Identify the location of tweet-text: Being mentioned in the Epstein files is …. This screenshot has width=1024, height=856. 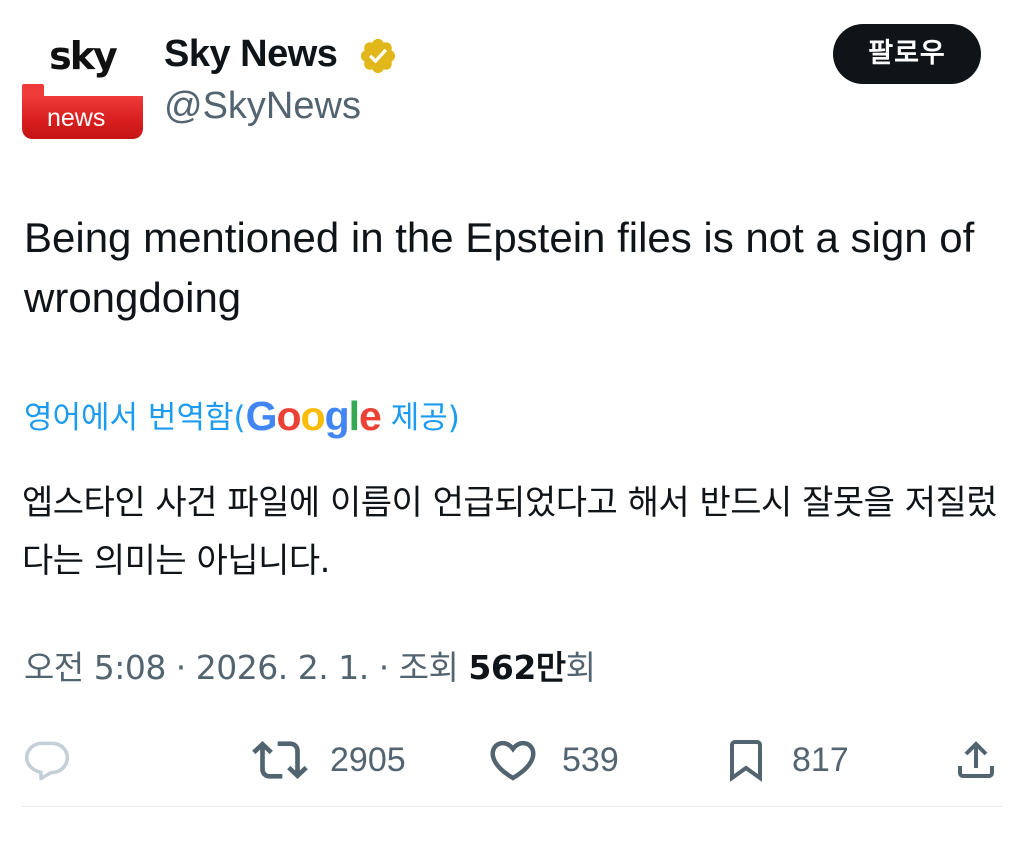
(499, 267).